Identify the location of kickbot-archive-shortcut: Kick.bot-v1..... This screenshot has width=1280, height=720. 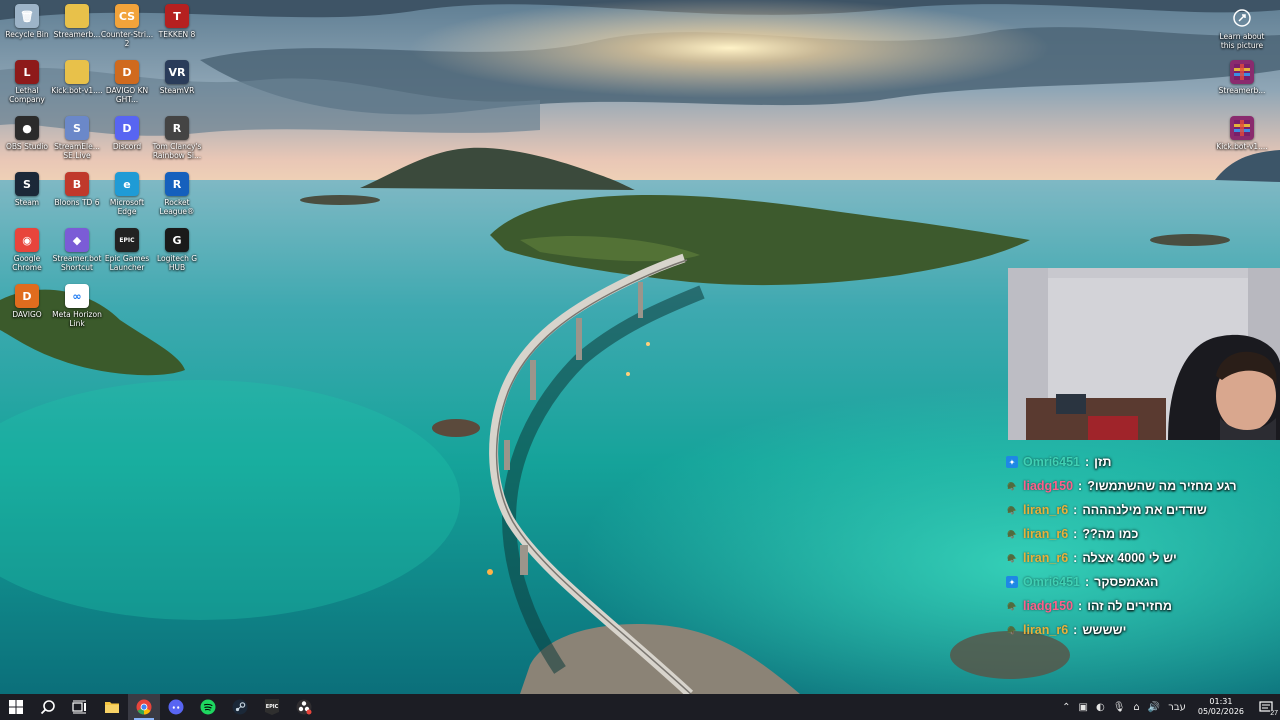
(1242, 133).